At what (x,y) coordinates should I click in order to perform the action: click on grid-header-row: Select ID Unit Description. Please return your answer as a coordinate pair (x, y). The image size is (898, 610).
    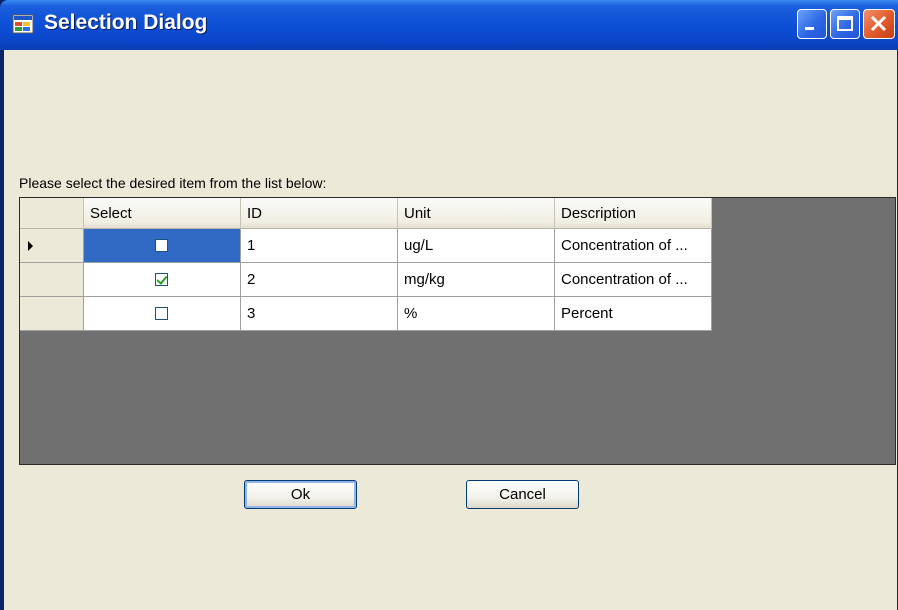
    Looking at the image, I should click on (366, 215).